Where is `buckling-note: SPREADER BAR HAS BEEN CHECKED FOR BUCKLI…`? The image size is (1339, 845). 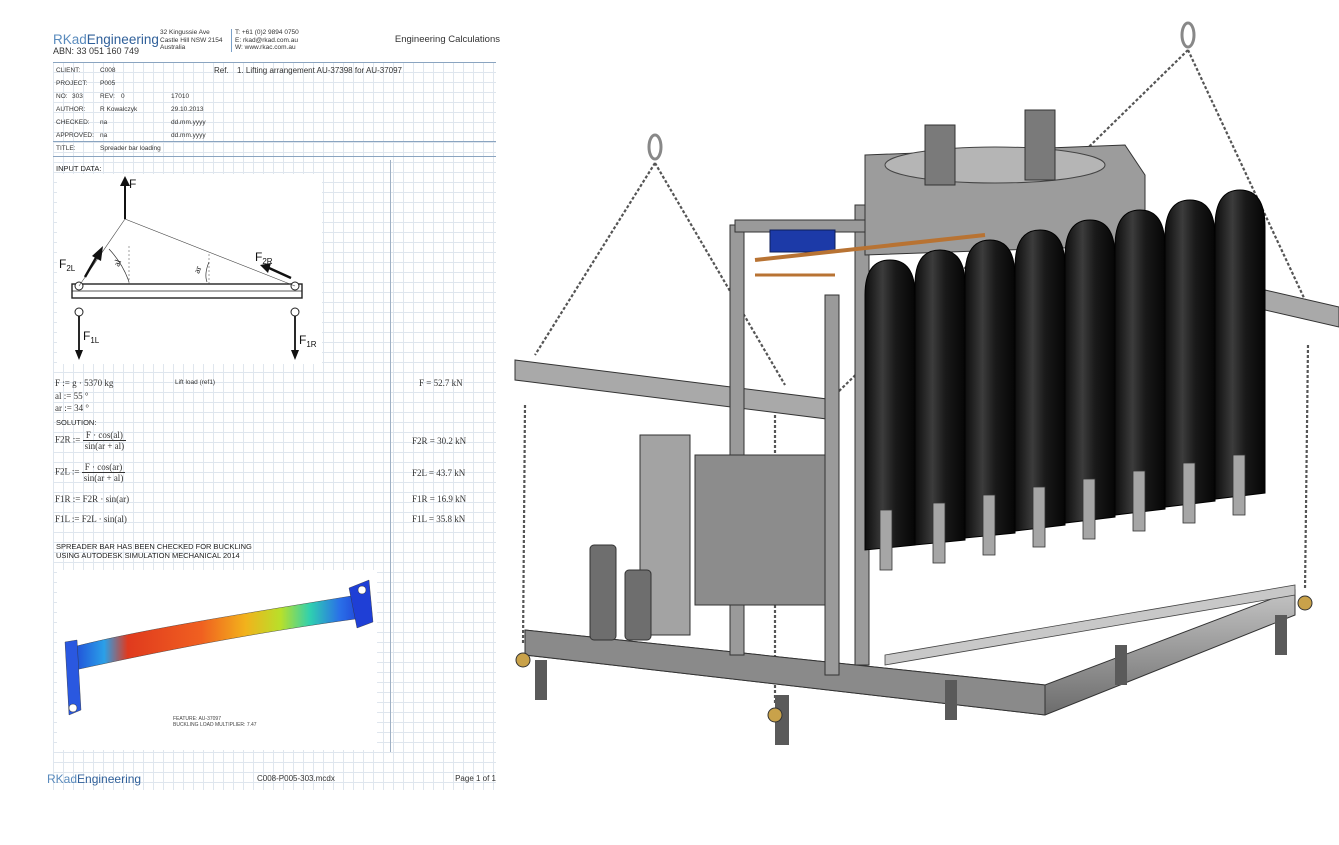
buckling-note: SPREADER BAR HAS BEEN CHECKED FOR BUCKLI… is located at coordinates (154, 551).